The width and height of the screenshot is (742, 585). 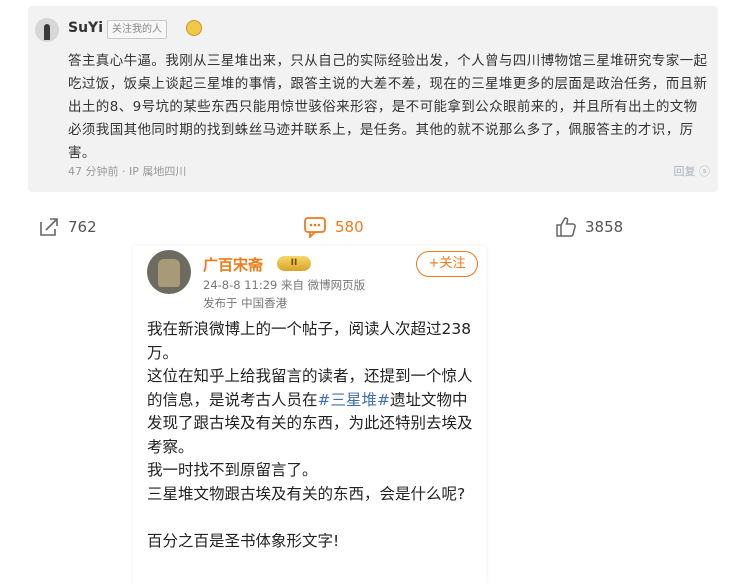 I want to click on post-paragraph: 我一时找不到原留言了。, so click(x=232, y=470).